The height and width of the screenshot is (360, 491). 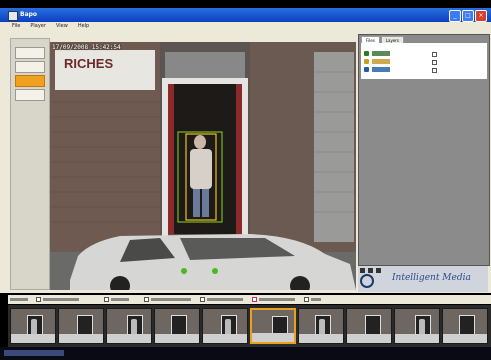 What do you see at coordinates (468, 16) in the screenshot?
I see `maximize-button: □` at bounding box center [468, 16].